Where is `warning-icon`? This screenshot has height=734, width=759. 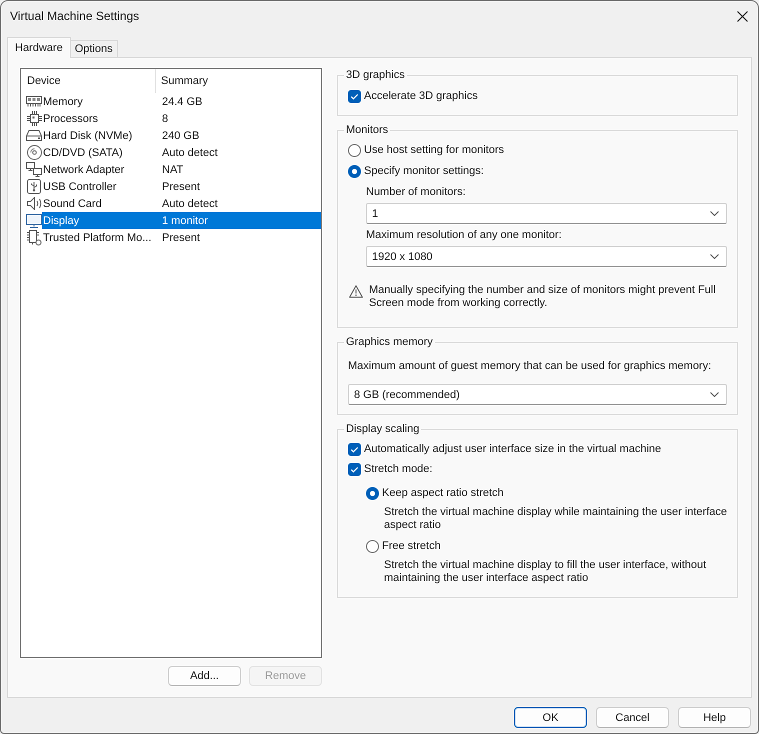
warning-icon is located at coordinates (356, 291).